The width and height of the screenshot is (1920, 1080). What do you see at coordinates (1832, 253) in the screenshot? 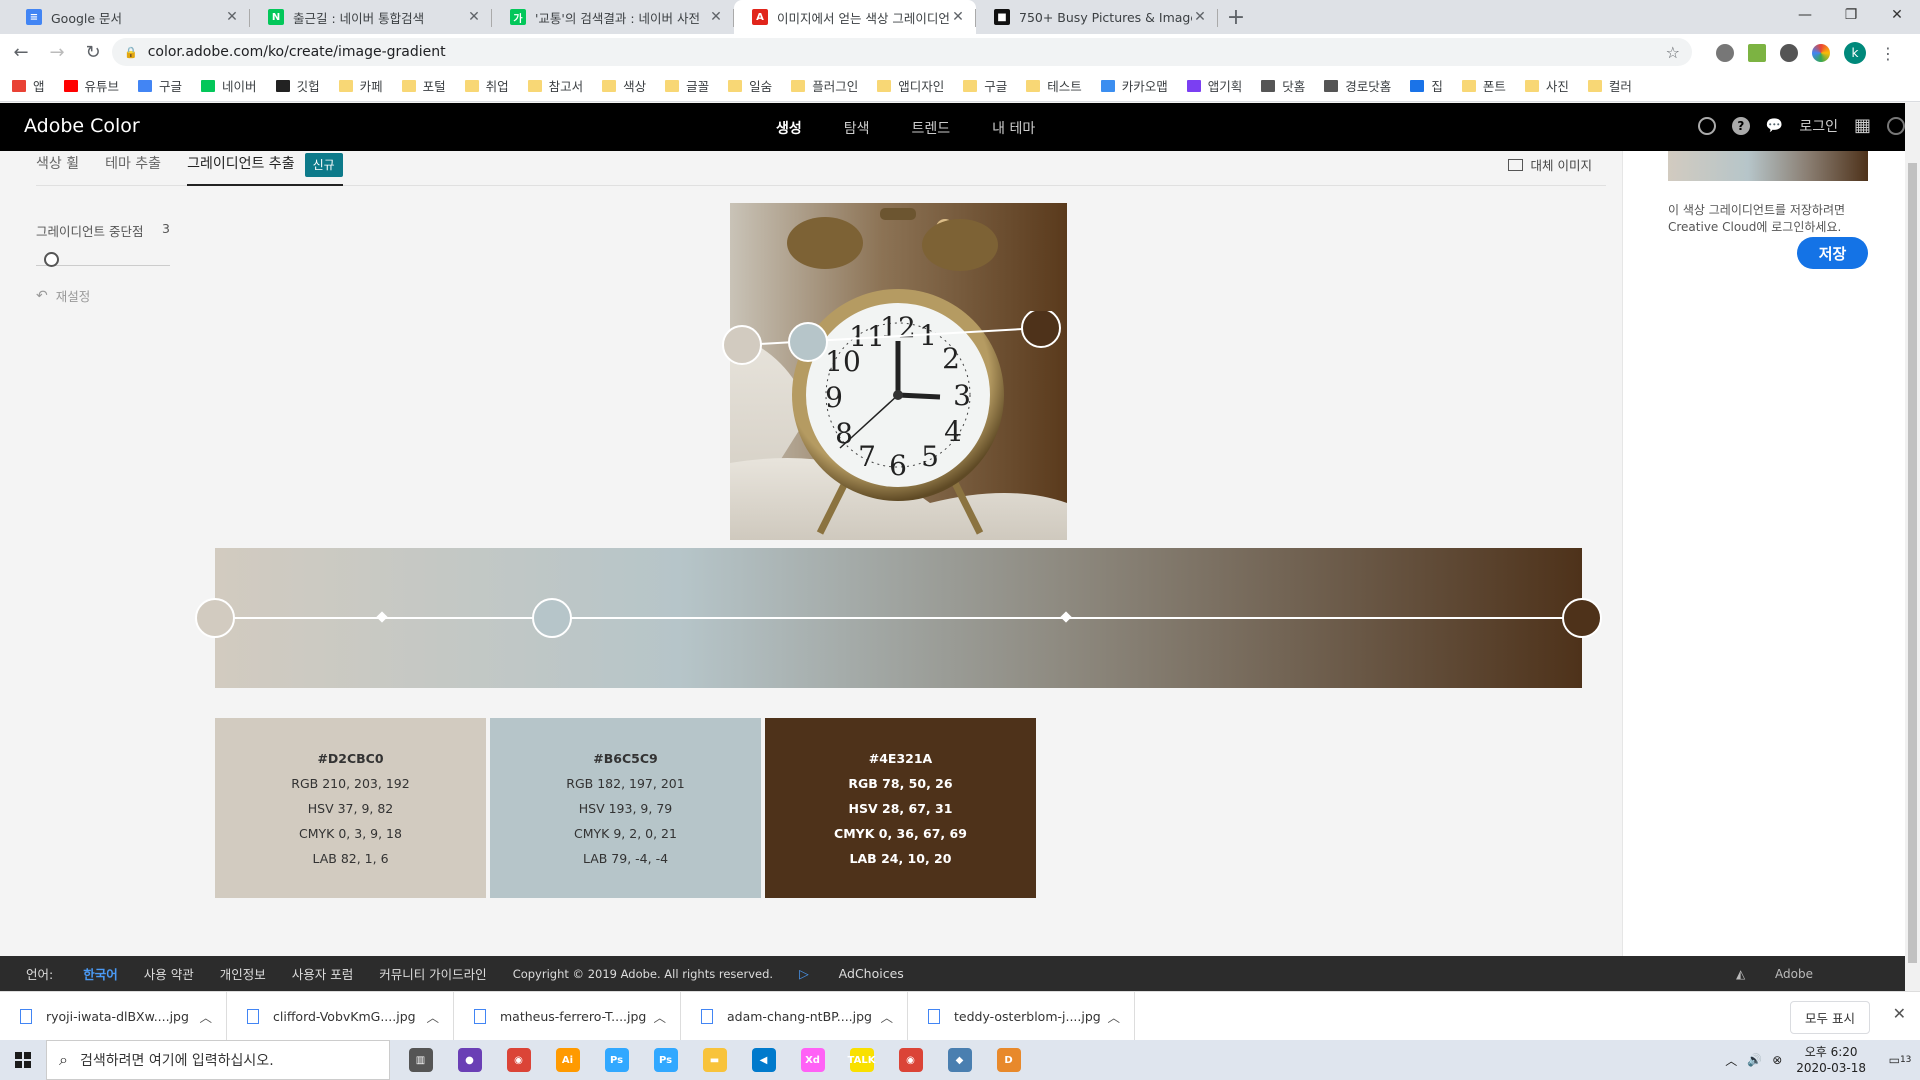
I see `save-button: 저장` at bounding box center [1832, 253].